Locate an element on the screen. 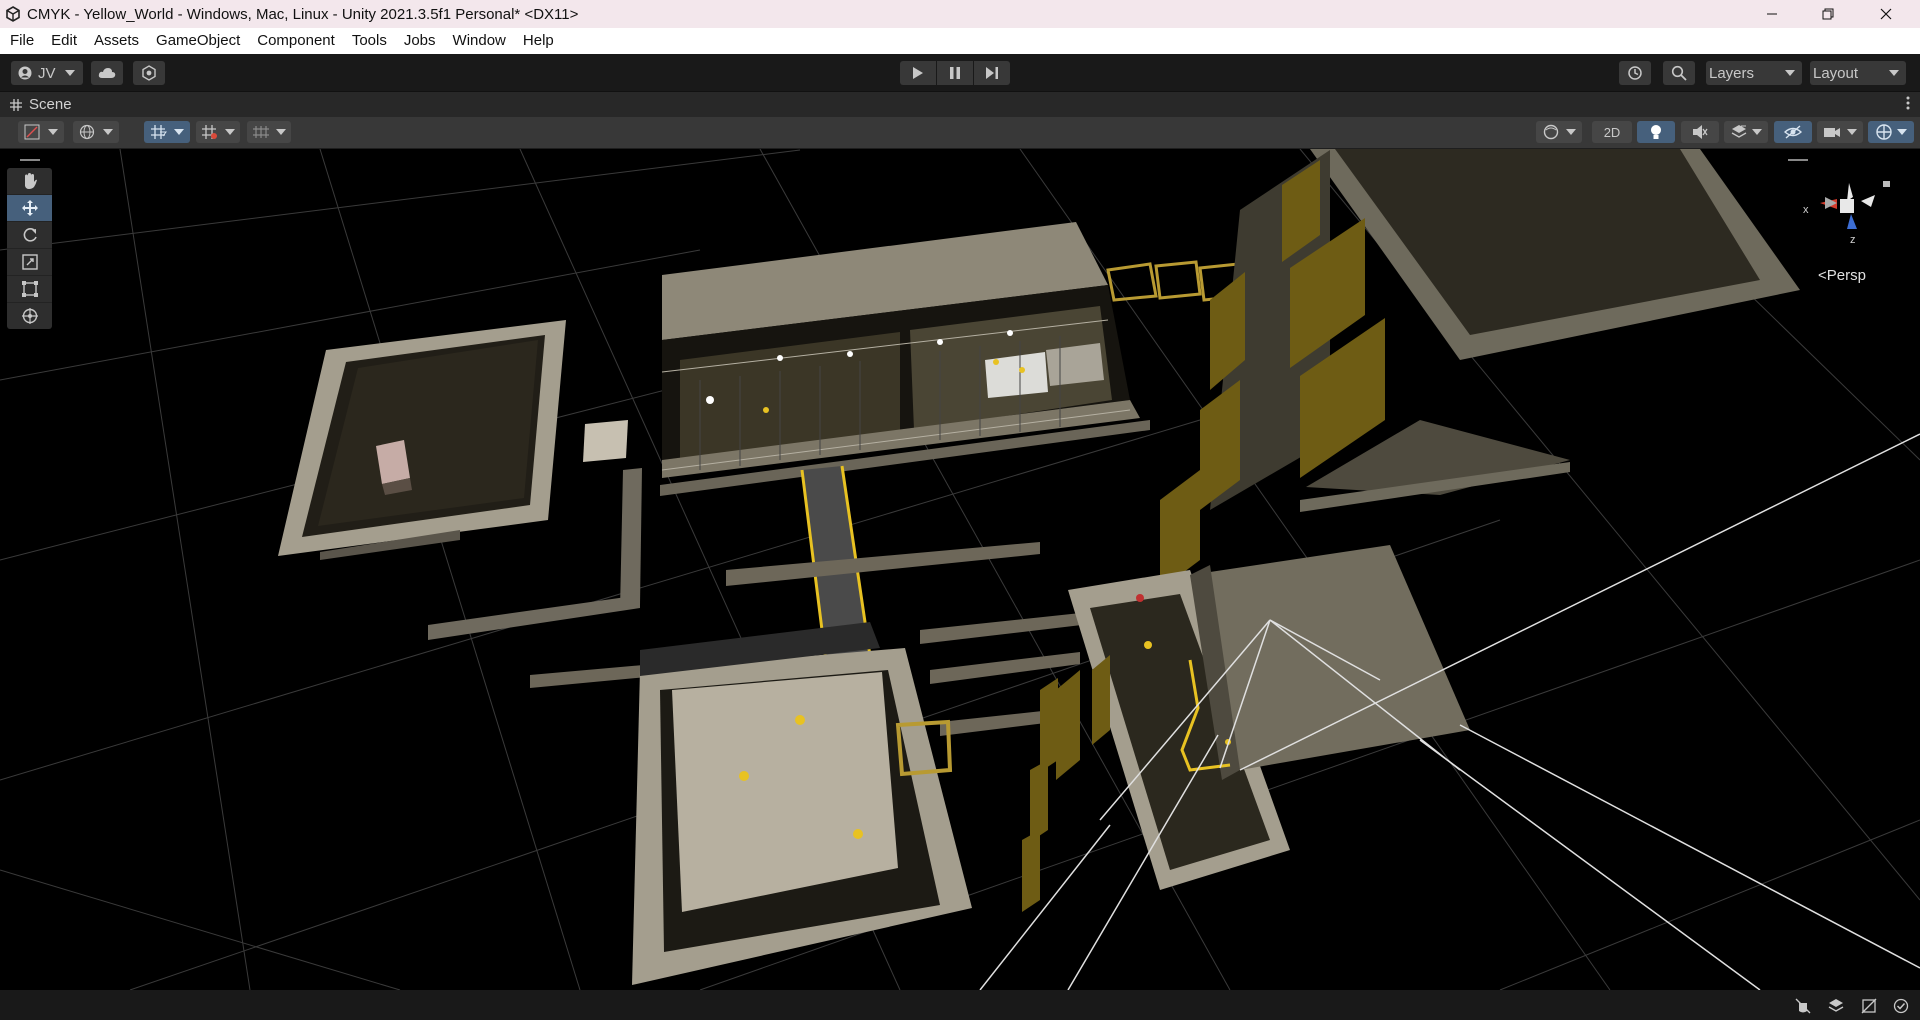 The image size is (1920, 1020). speaker-mute-icon is located at coordinates (1700, 132).